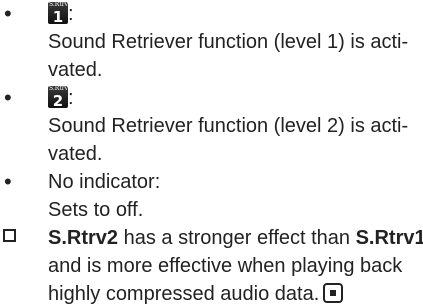 This screenshot has width=423, height=308. What do you see at coordinates (233, 14) in the screenshot?
I see `item-heading-line: S.Rtrv 1 :` at bounding box center [233, 14].